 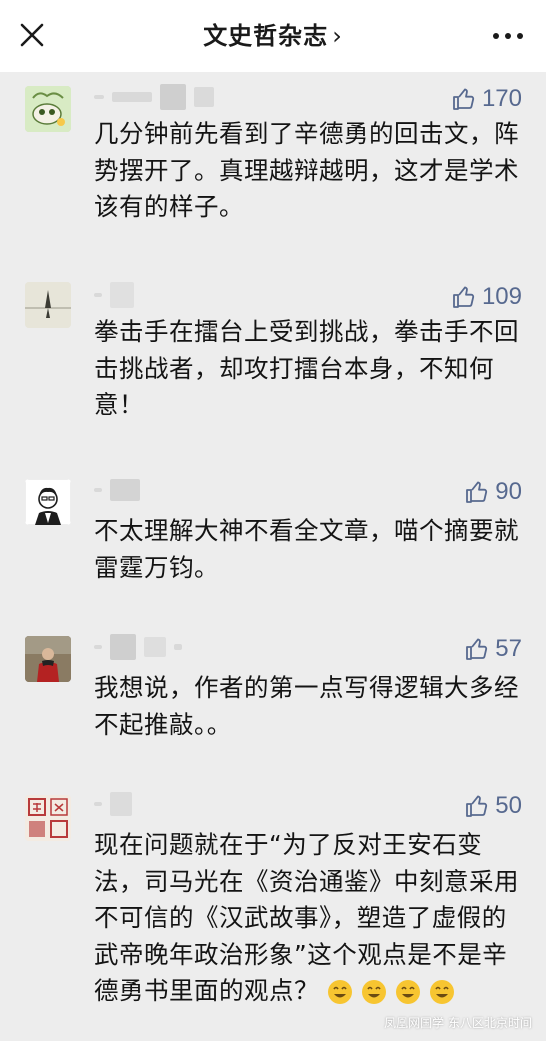 What do you see at coordinates (493, 492) in the screenshot?
I see `like-button: 90` at bounding box center [493, 492].